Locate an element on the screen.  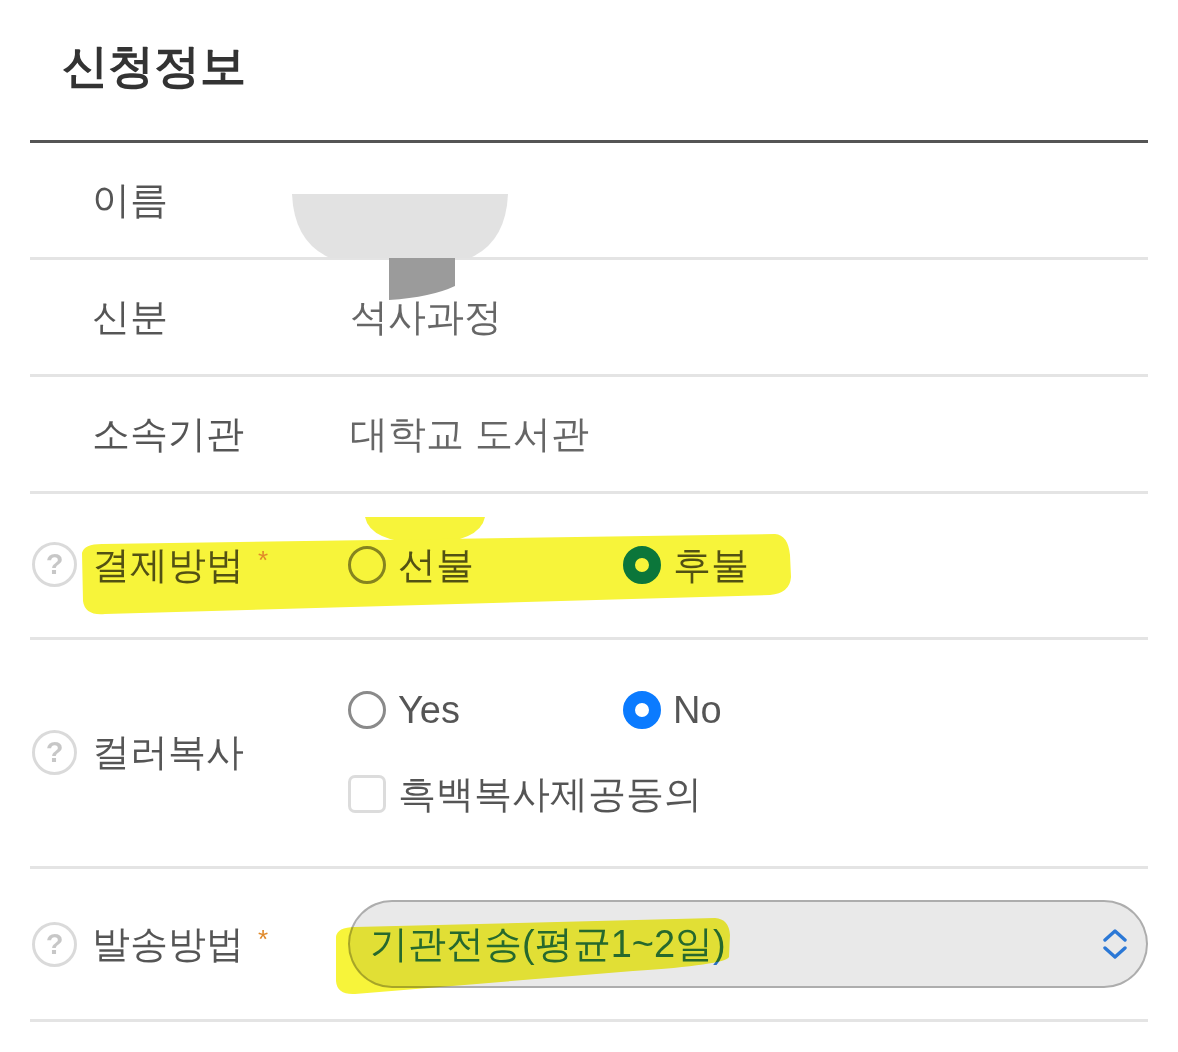
checkbox-label: 흑백복사제공동의 is located at coordinates (550, 794).